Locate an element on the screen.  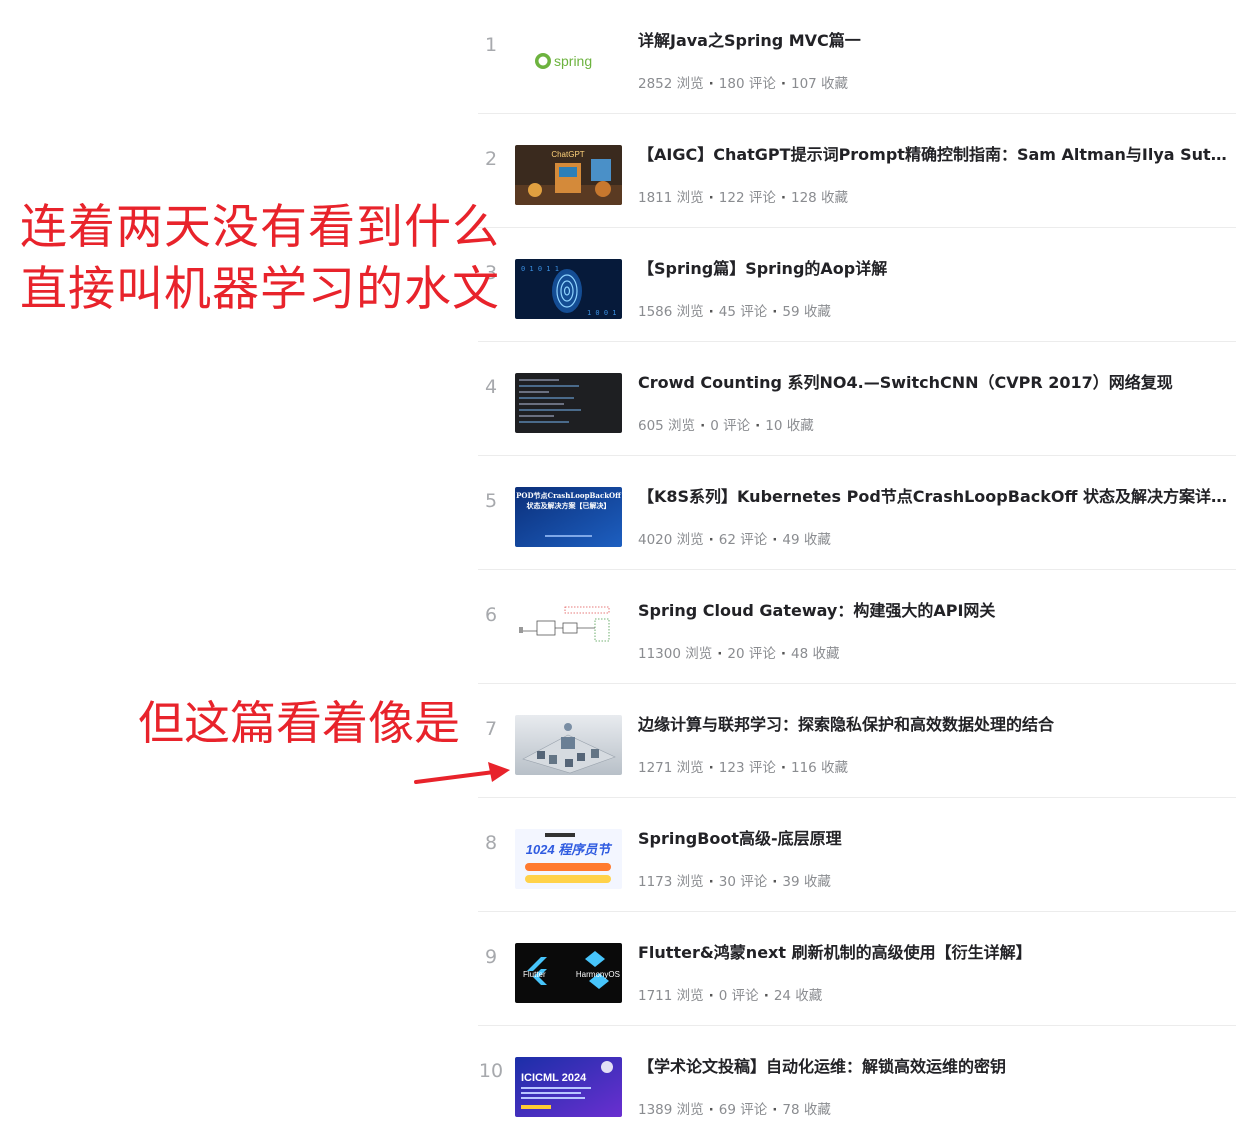
rank-number: 4 is located at coordinates (491, 387).